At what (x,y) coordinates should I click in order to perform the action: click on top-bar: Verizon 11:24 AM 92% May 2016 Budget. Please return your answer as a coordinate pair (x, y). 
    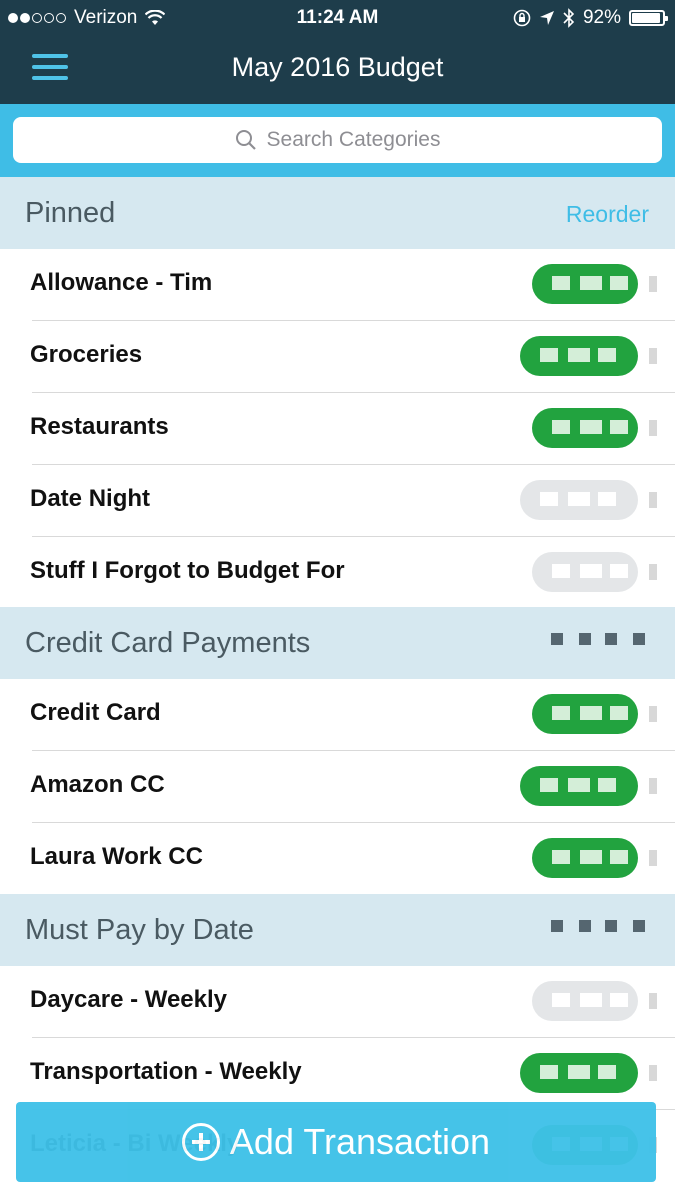
    Looking at the image, I should click on (337, 52).